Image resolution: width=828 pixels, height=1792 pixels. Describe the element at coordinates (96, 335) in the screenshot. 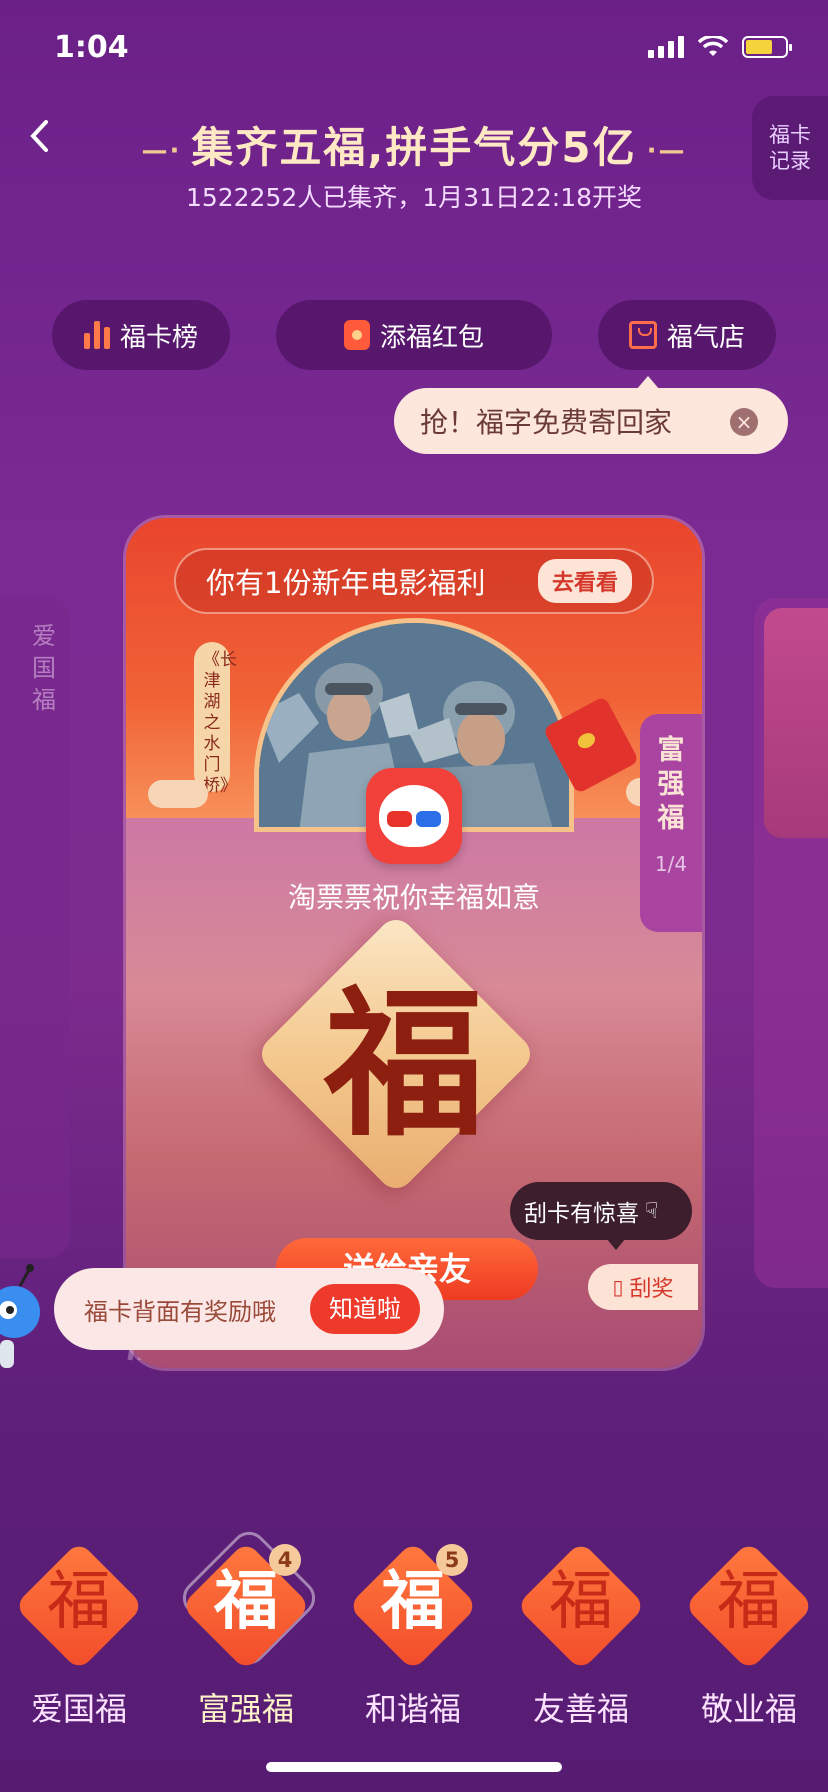

I see `bar-chart-icon` at that location.